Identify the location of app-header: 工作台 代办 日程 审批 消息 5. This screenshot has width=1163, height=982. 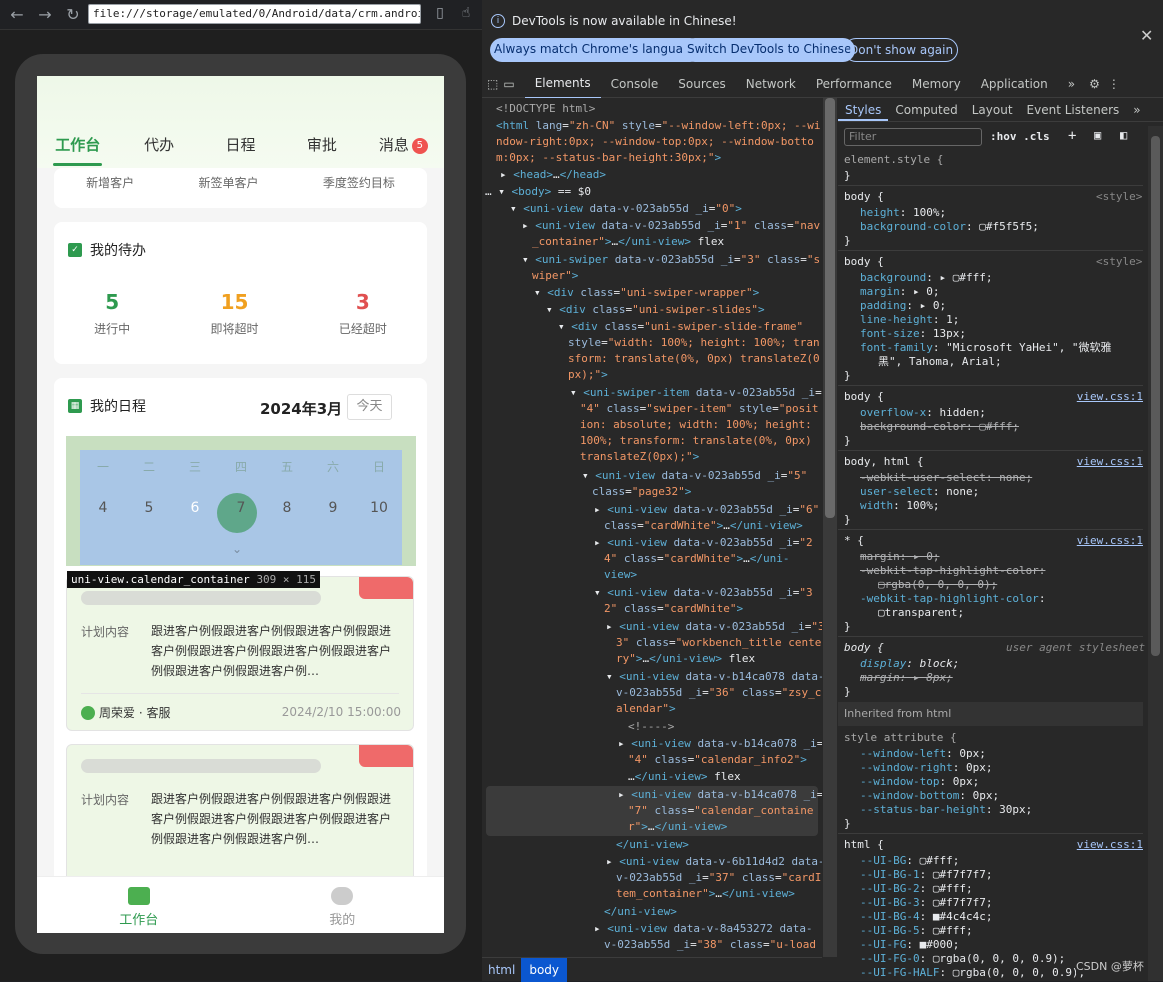
(240, 122).